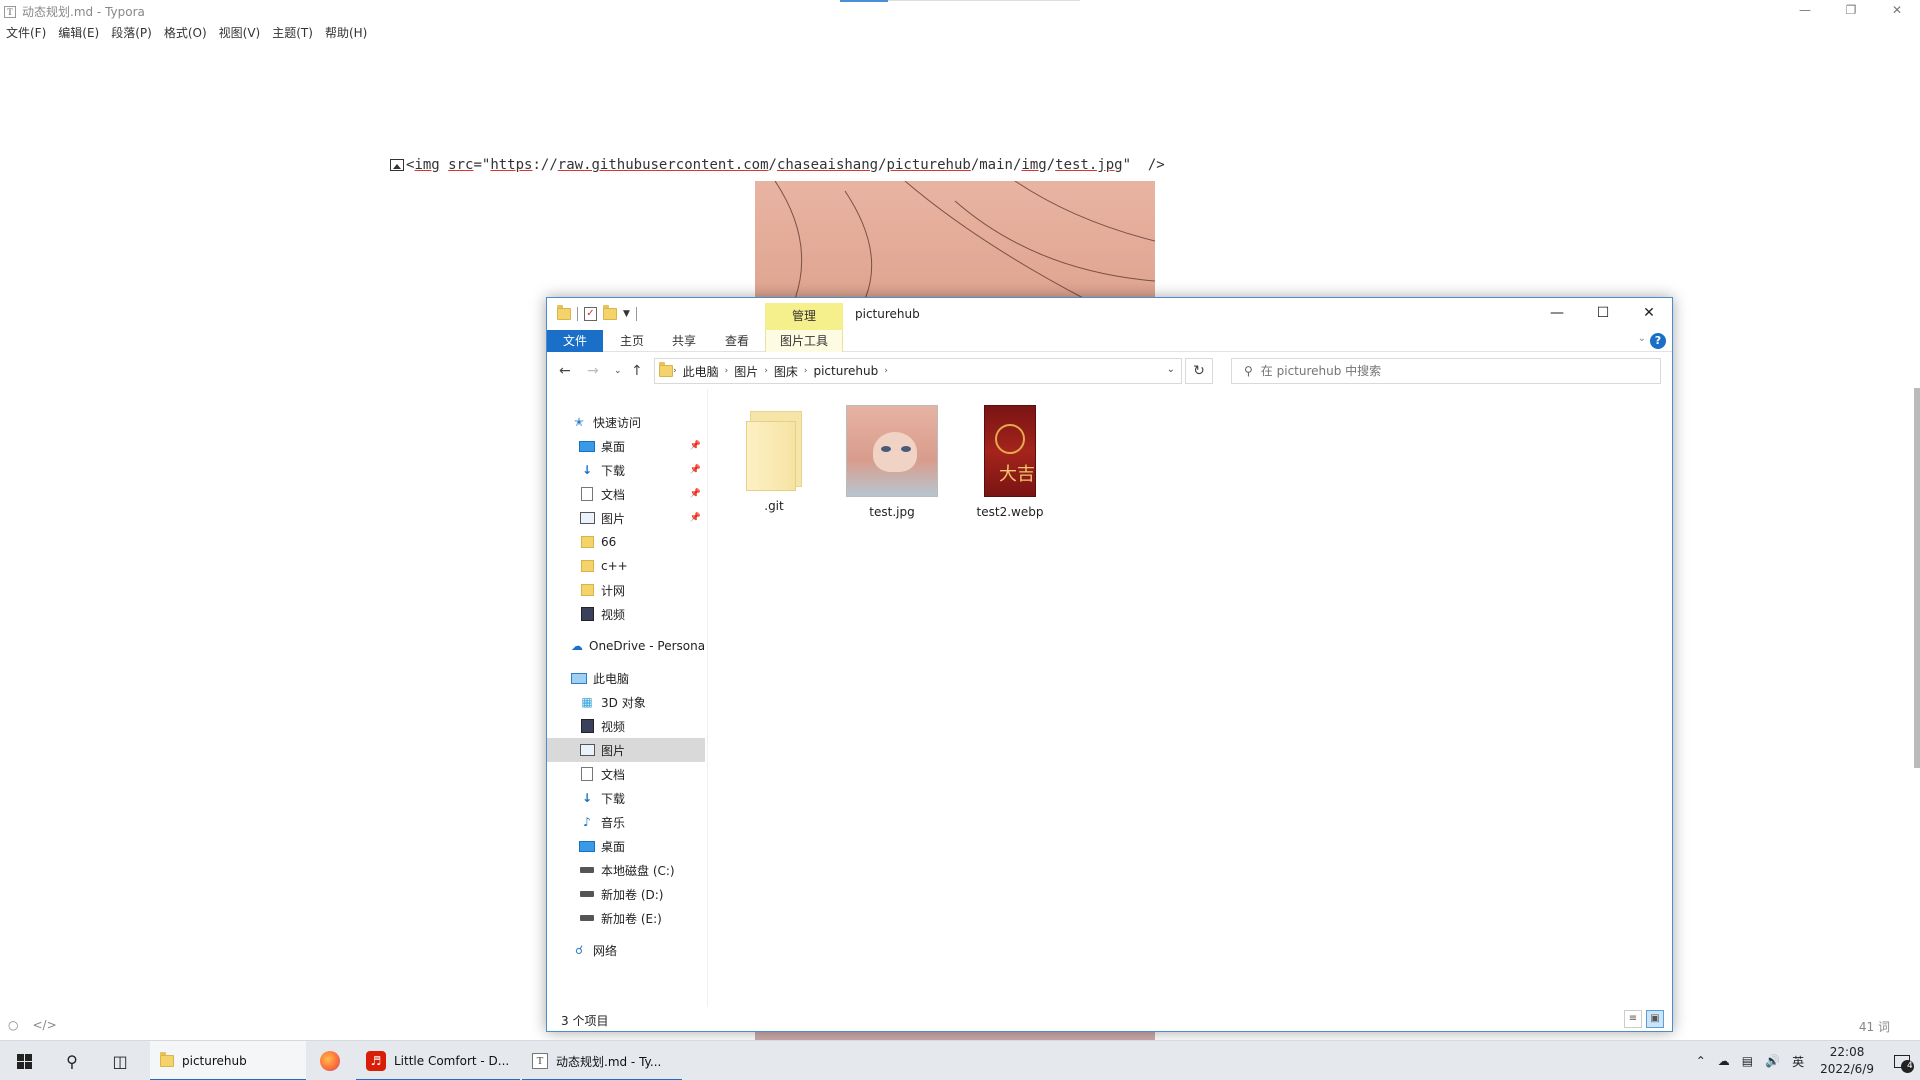  I want to click on chevron-up-icon: ⌃, so click(1701, 1061).